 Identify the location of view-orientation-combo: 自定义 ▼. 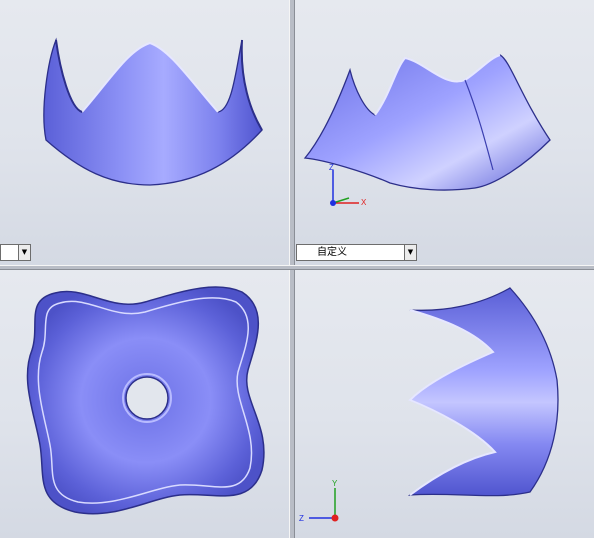
(356, 252).